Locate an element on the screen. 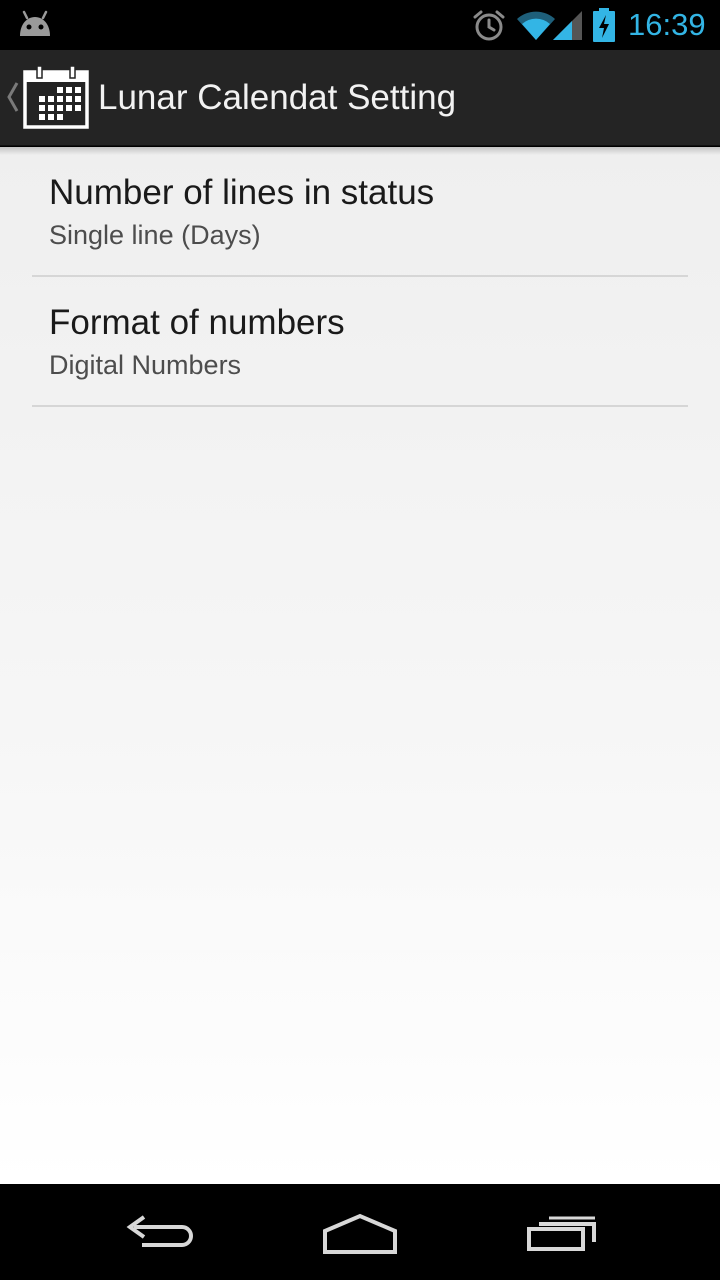  recents-icon is located at coordinates (561, 1233).